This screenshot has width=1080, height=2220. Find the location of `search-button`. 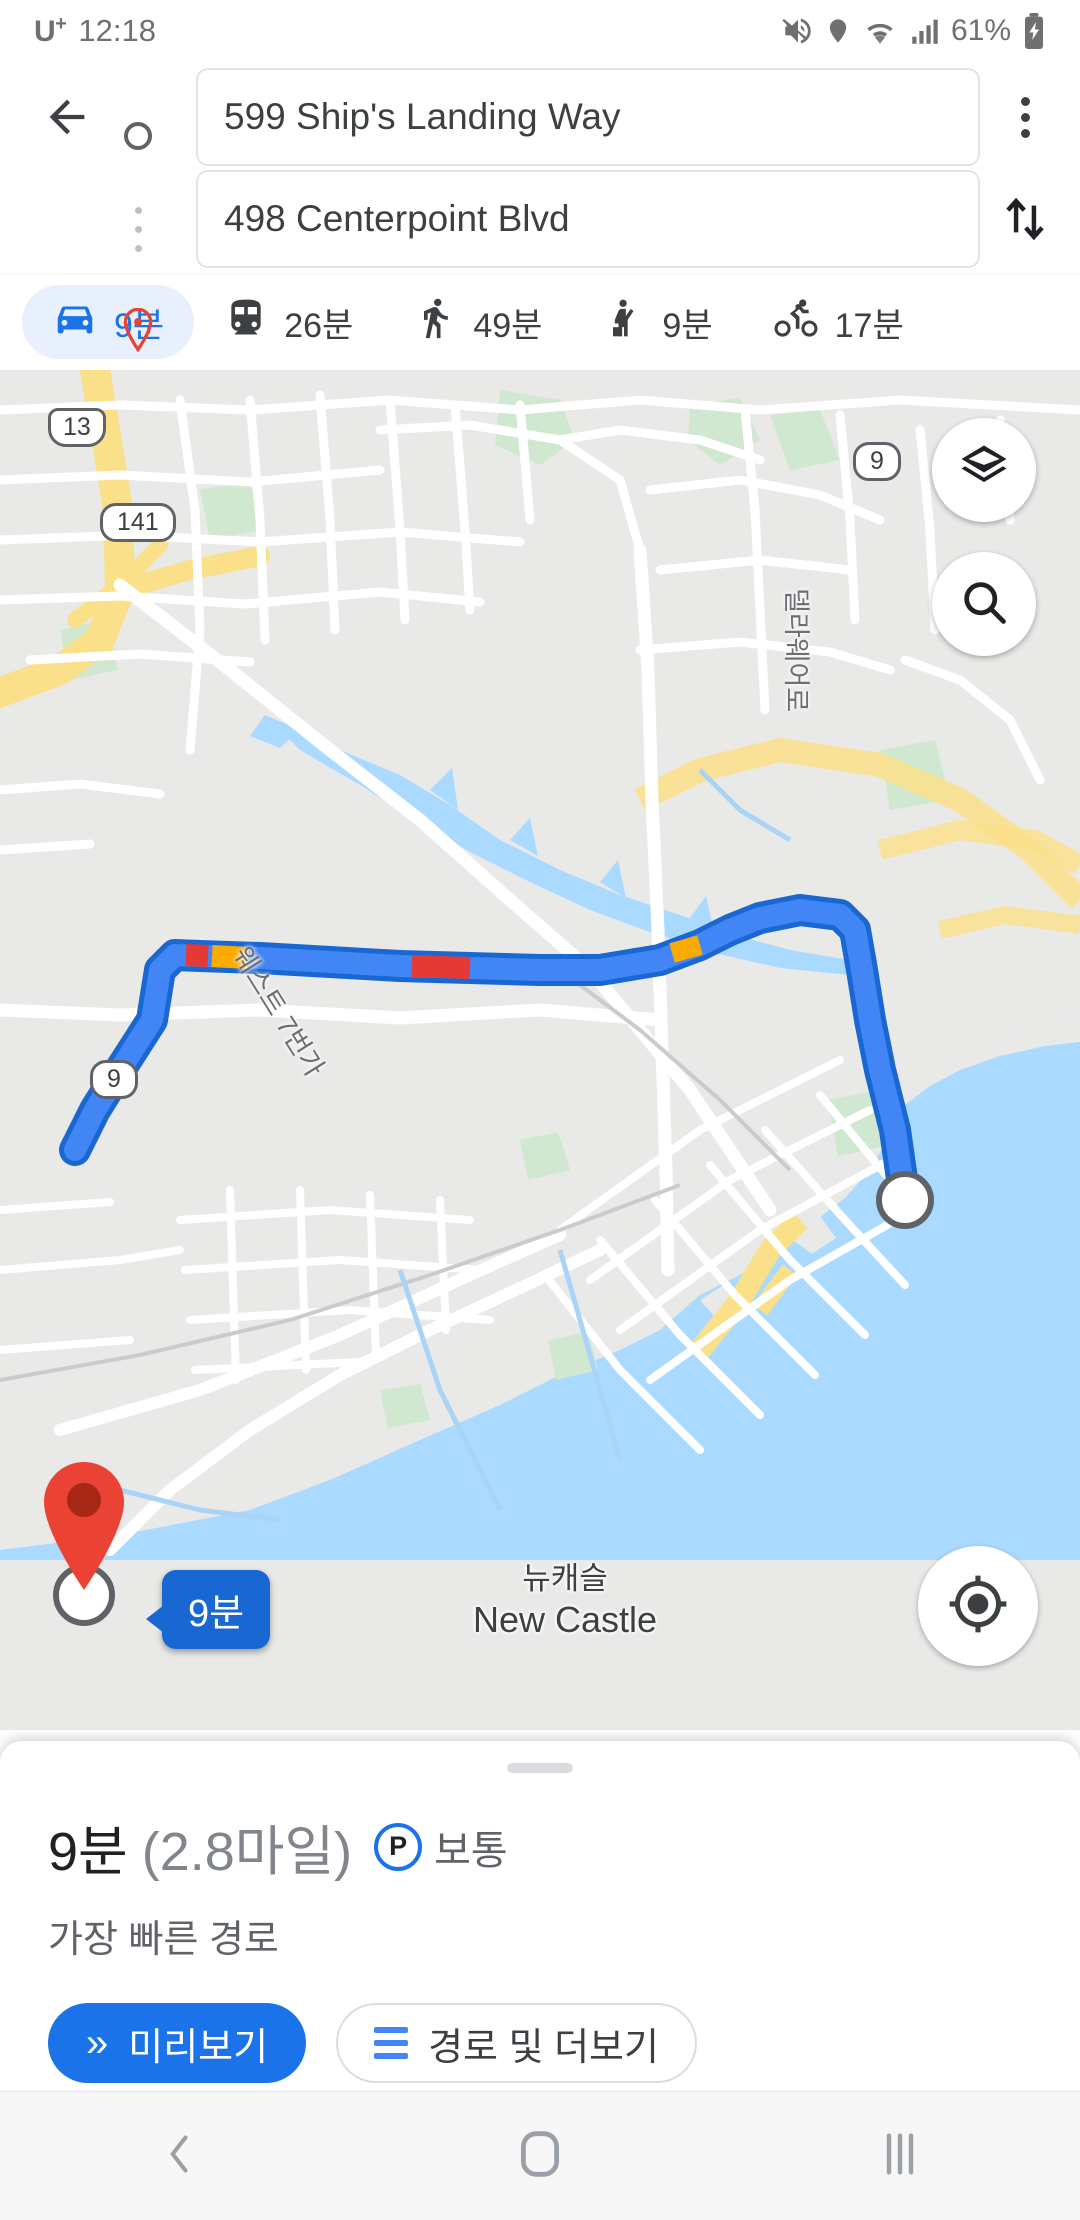

search-button is located at coordinates (984, 604).